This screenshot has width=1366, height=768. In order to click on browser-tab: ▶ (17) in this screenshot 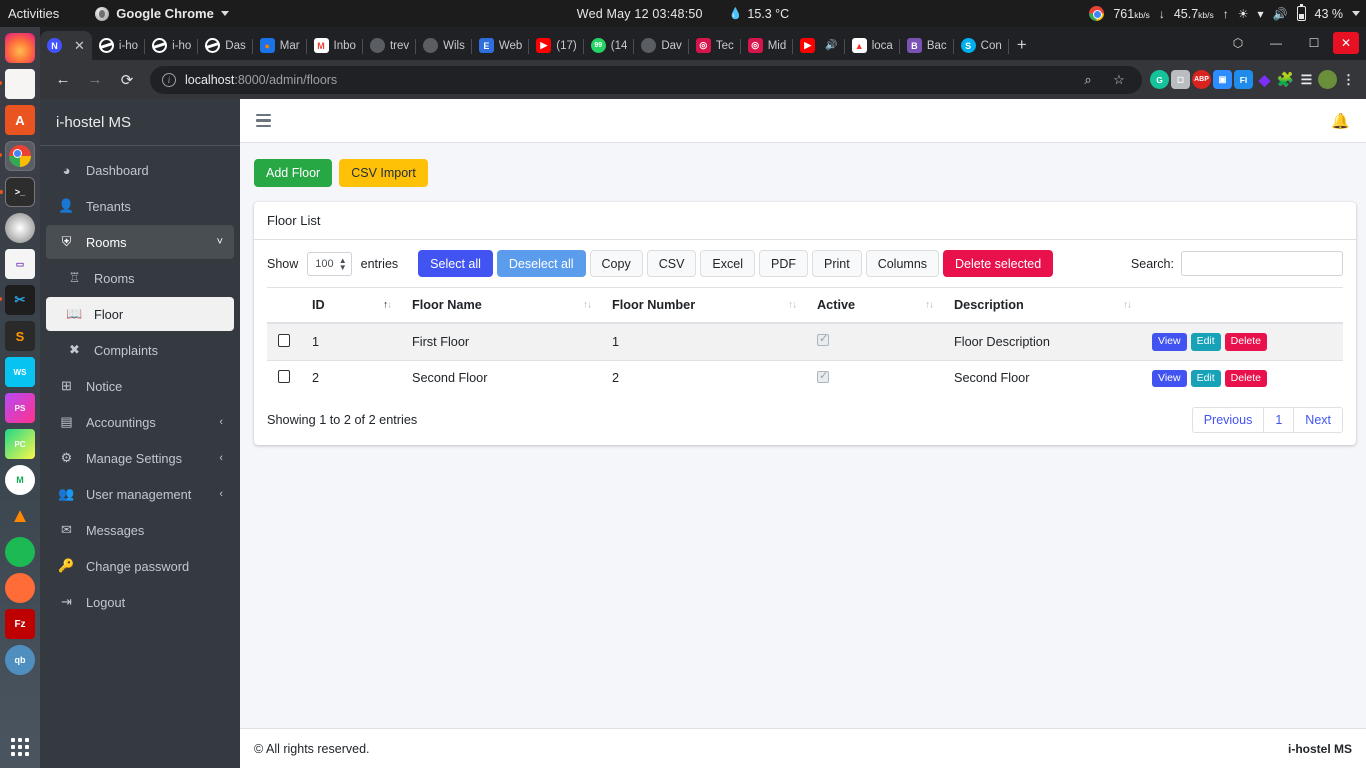, I will do `click(556, 45)`.